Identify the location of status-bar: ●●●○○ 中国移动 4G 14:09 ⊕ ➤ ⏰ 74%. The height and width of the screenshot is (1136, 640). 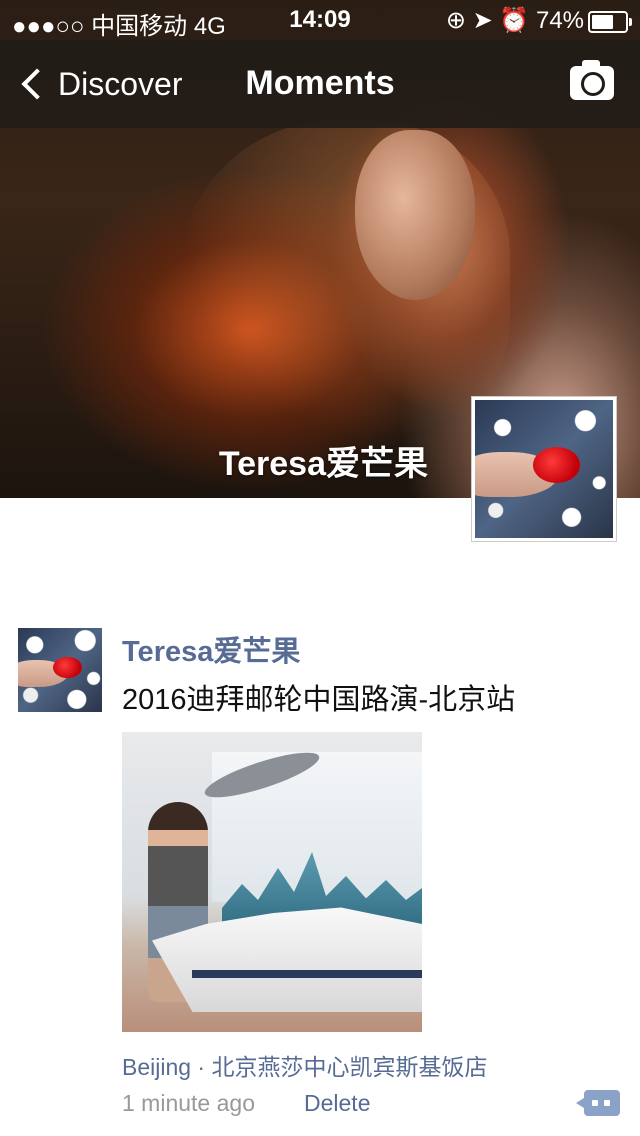
(320, 20).